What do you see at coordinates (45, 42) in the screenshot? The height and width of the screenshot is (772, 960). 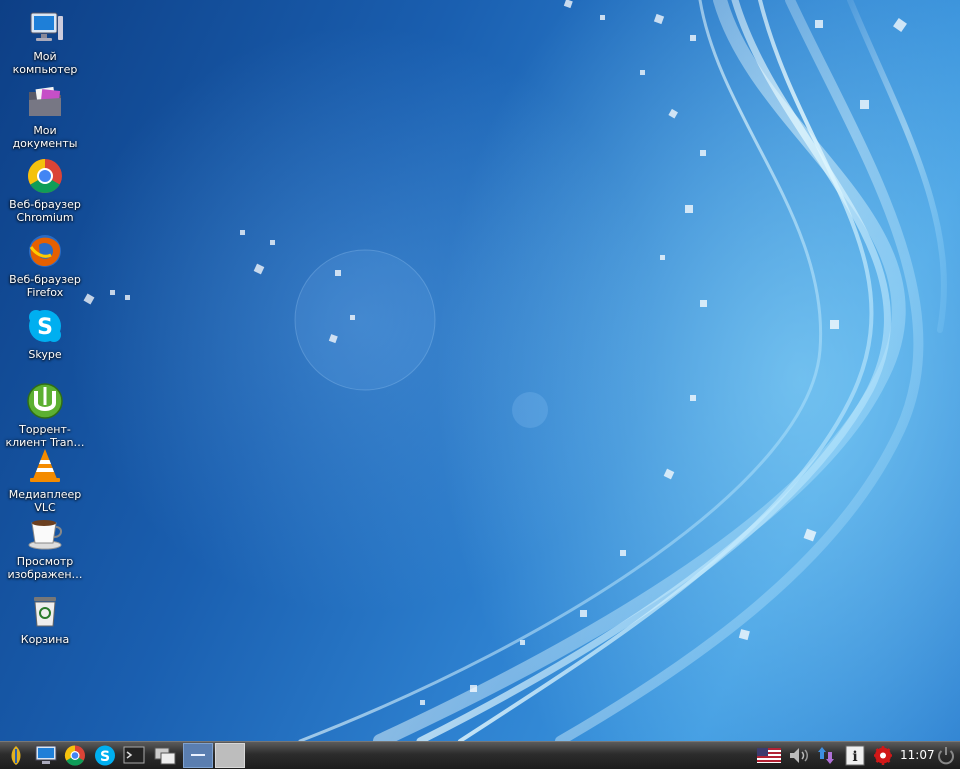 I see `desktop-icon-my-computer: Мой компьютер` at bounding box center [45, 42].